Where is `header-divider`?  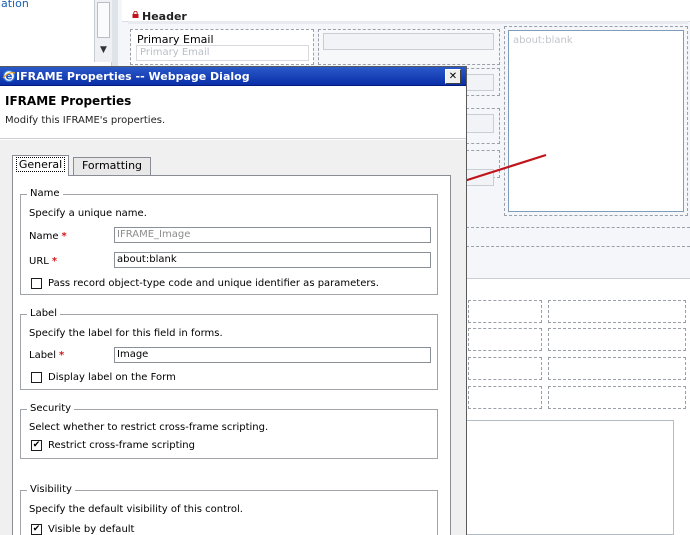 header-divider is located at coordinates (408, 22).